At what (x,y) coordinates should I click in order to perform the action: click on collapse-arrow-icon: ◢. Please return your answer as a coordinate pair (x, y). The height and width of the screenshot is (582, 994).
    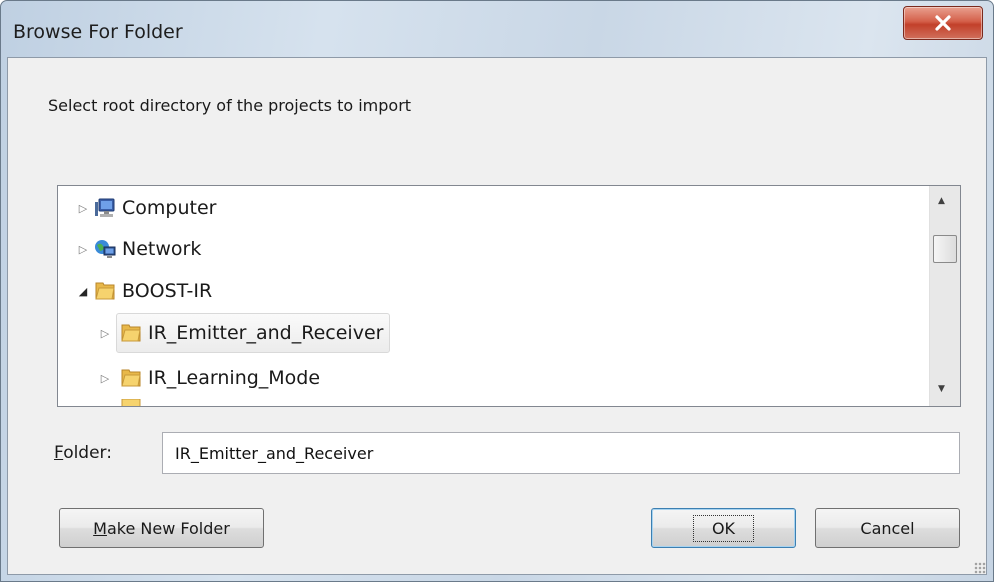
    Looking at the image, I should click on (83, 291).